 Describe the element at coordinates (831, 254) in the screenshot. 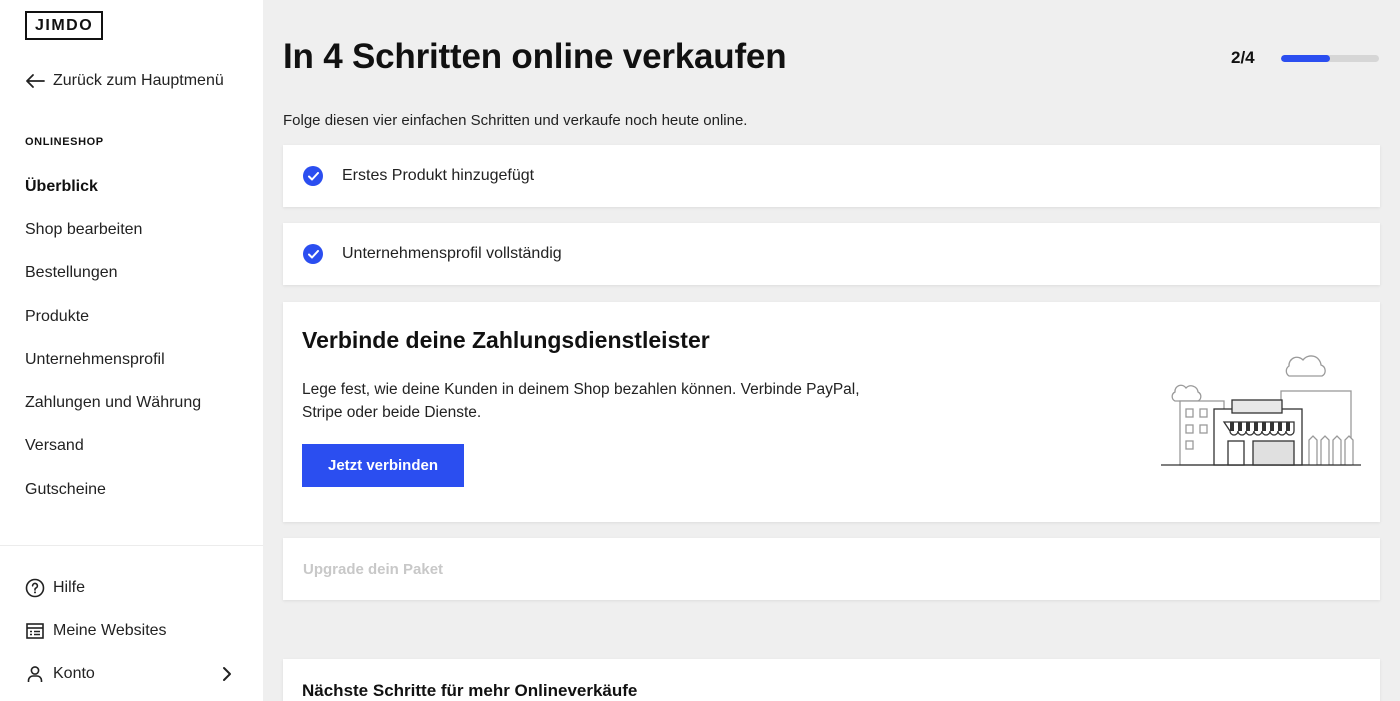

I see `step-card-completed: Unternehmensprofil vollständig` at that location.